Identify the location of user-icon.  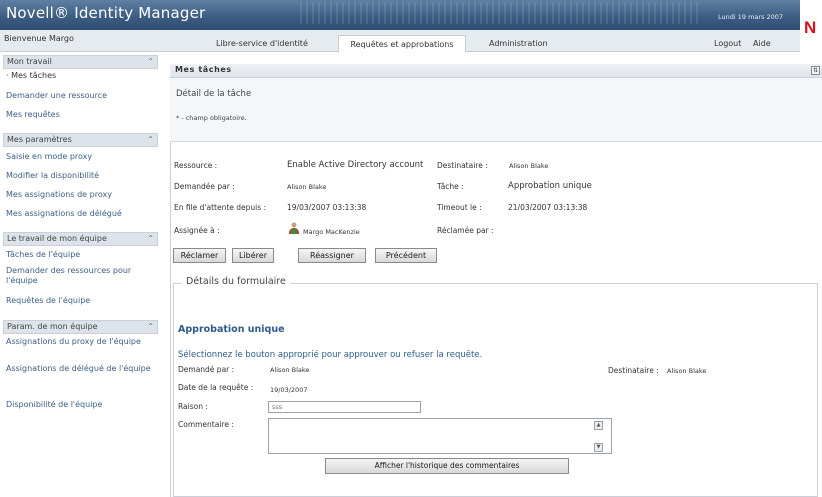
(294, 228).